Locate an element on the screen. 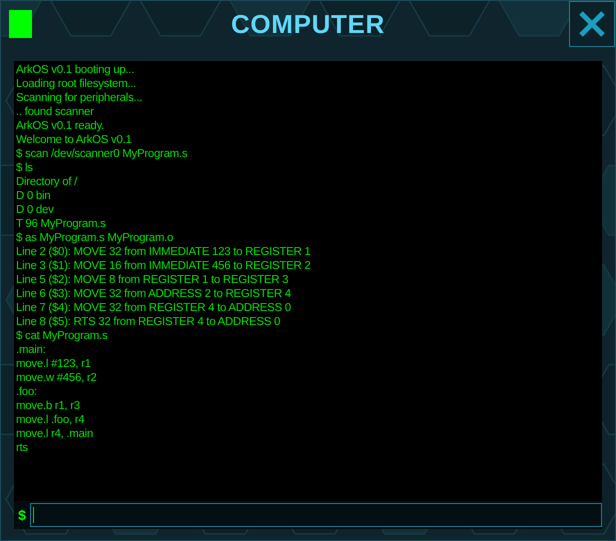 This screenshot has height=541, width=616. terminal-line: move.l .foo, r4 is located at coordinates (51, 420).